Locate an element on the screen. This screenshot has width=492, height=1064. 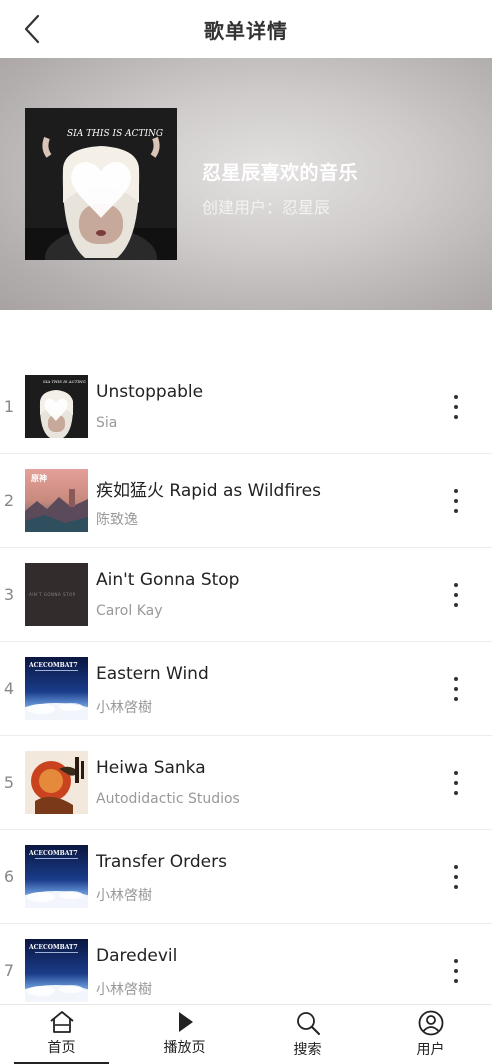
tab-play: 播放页 is located at coordinates (184, 1034).